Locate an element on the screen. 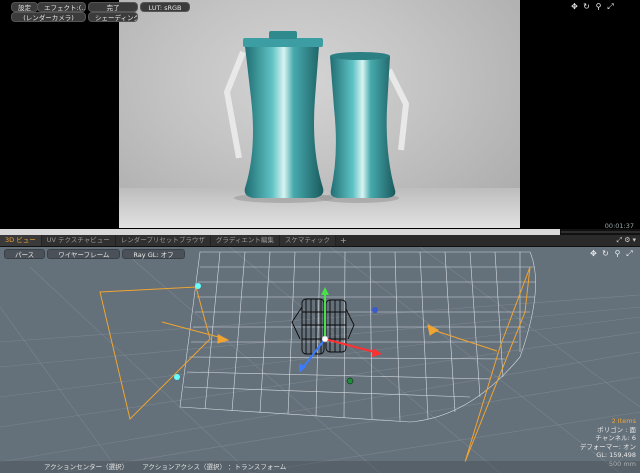  lut-dropdown: LUT: sRGB is located at coordinates (165, 7).